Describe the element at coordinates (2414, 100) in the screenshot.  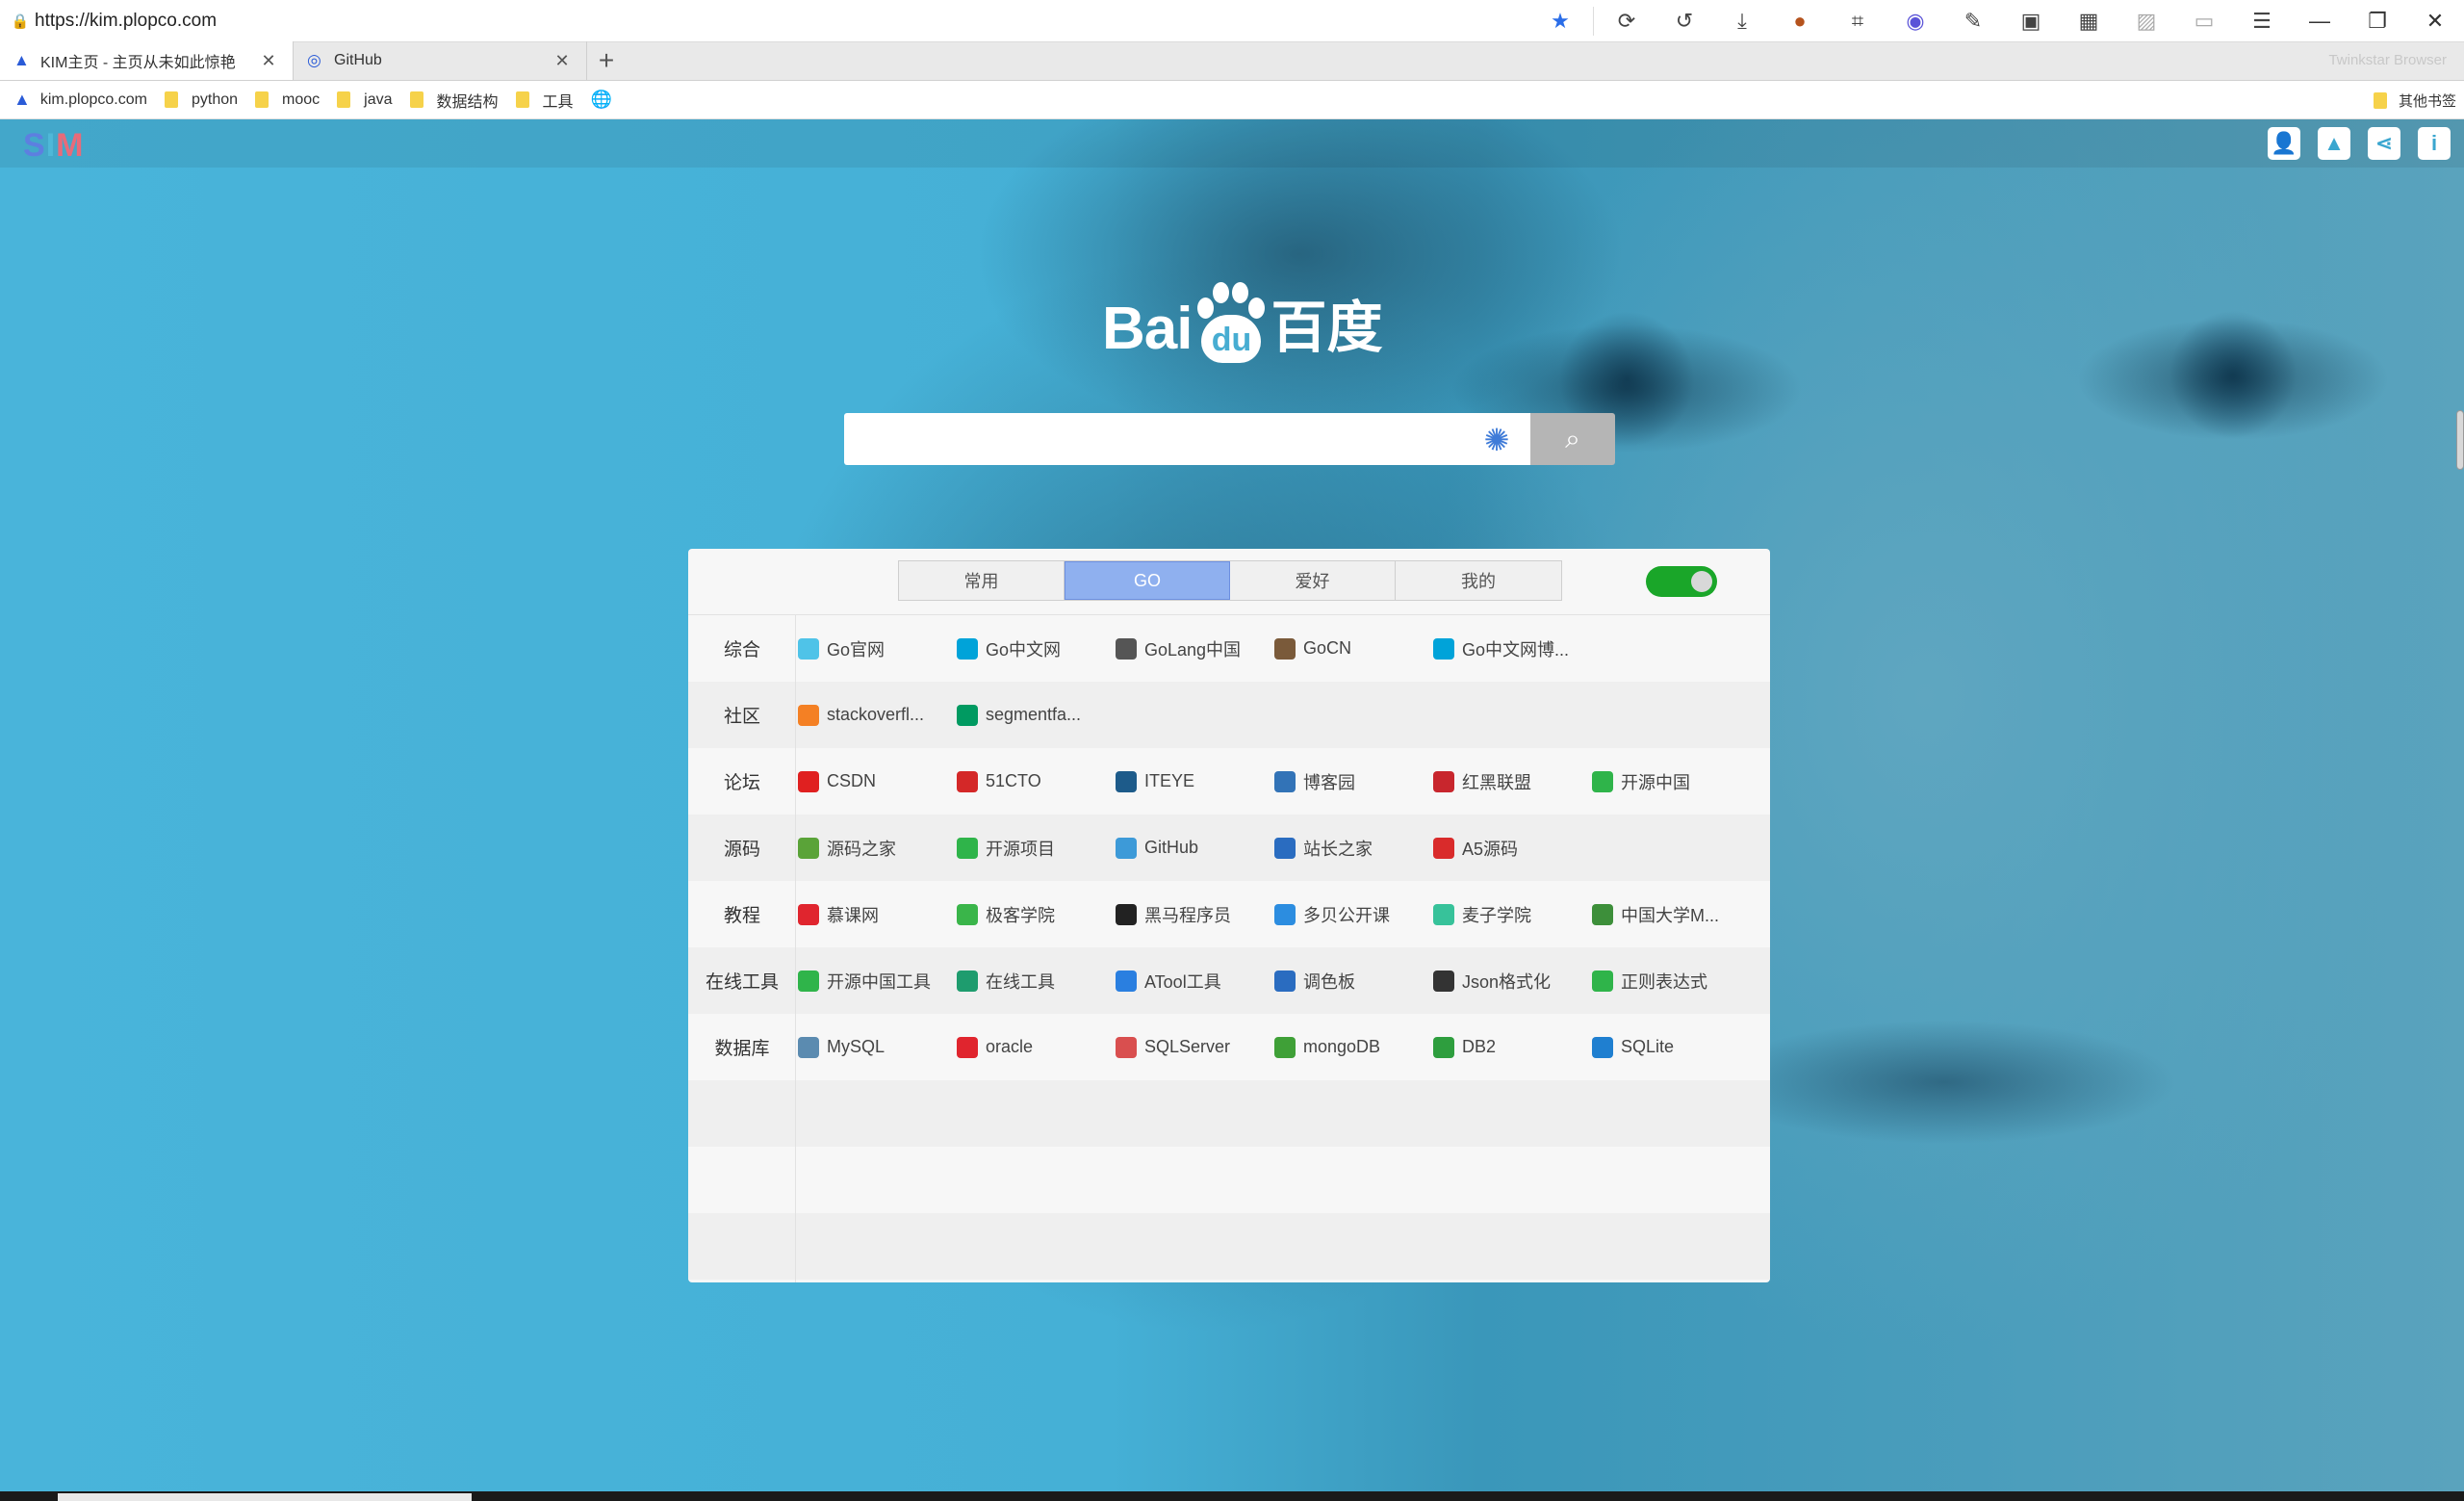
I see `bookmark-other: 其他书签` at that location.